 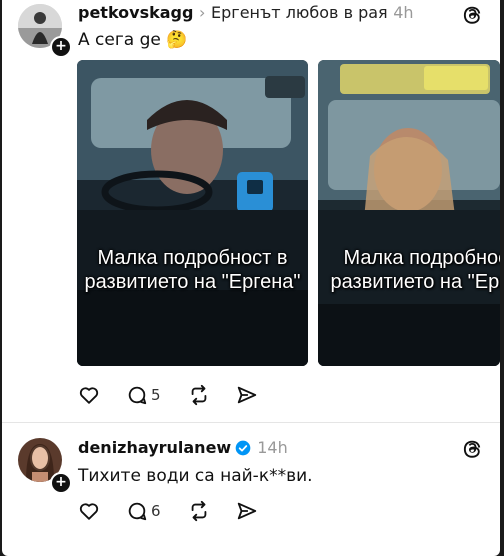 I want to click on post-actions: 5, so click(x=178, y=395).